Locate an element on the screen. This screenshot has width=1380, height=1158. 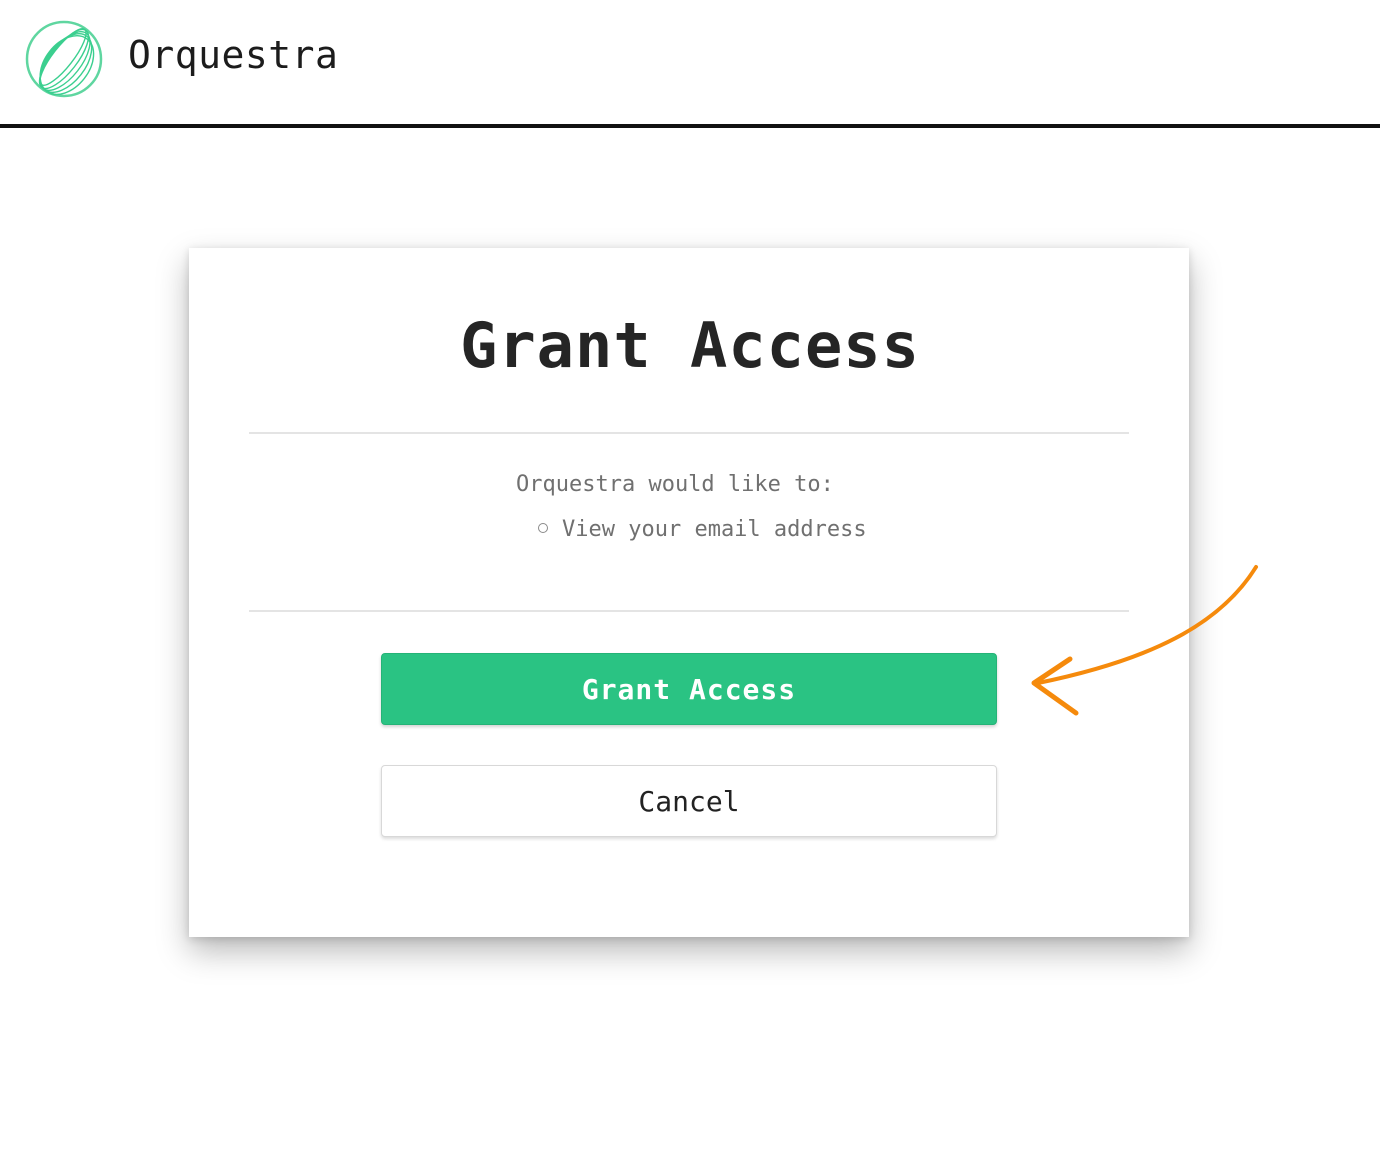
permission-intro: Orquestra would like to: is located at coordinates (675, 484).